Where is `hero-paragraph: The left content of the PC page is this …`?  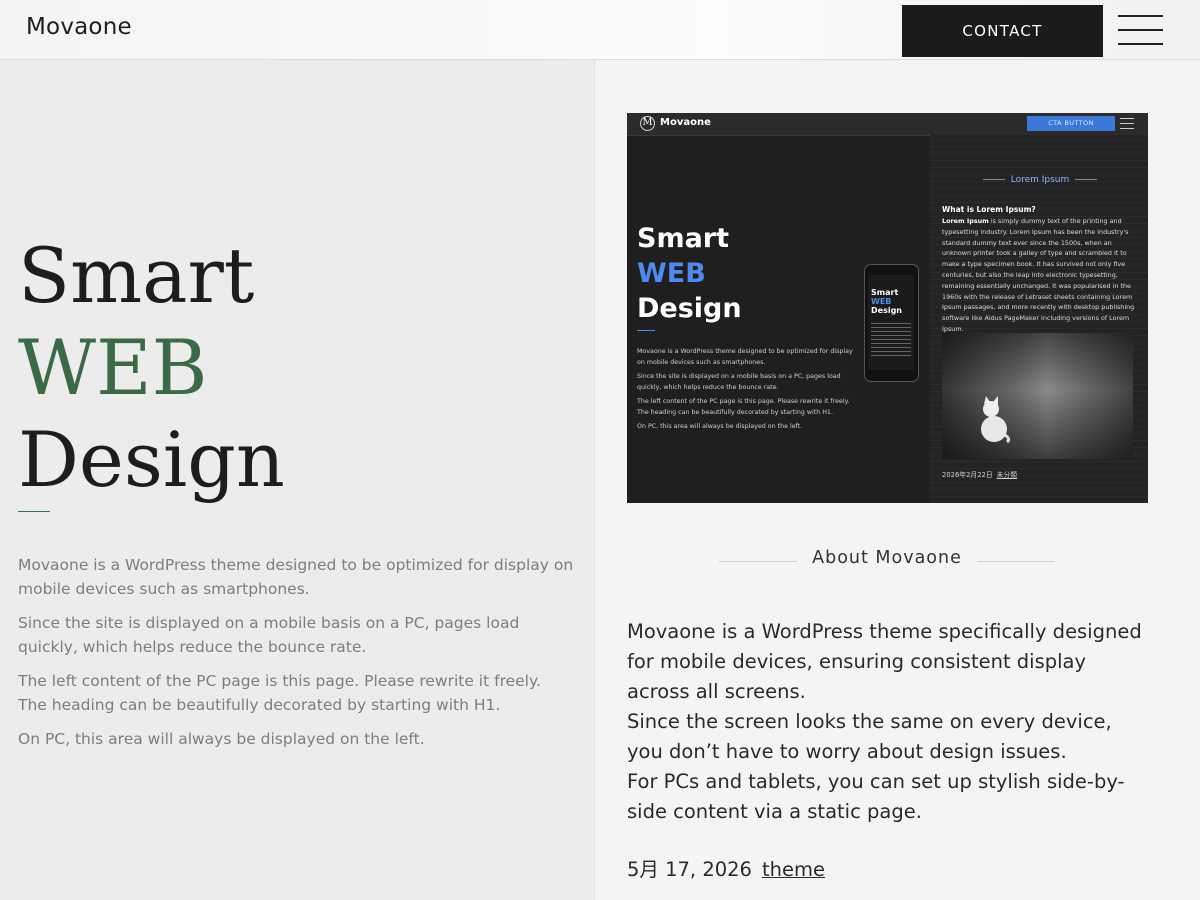 hero-paragraph: The left content of the PC page is this … is located at coordinates (279, 693).